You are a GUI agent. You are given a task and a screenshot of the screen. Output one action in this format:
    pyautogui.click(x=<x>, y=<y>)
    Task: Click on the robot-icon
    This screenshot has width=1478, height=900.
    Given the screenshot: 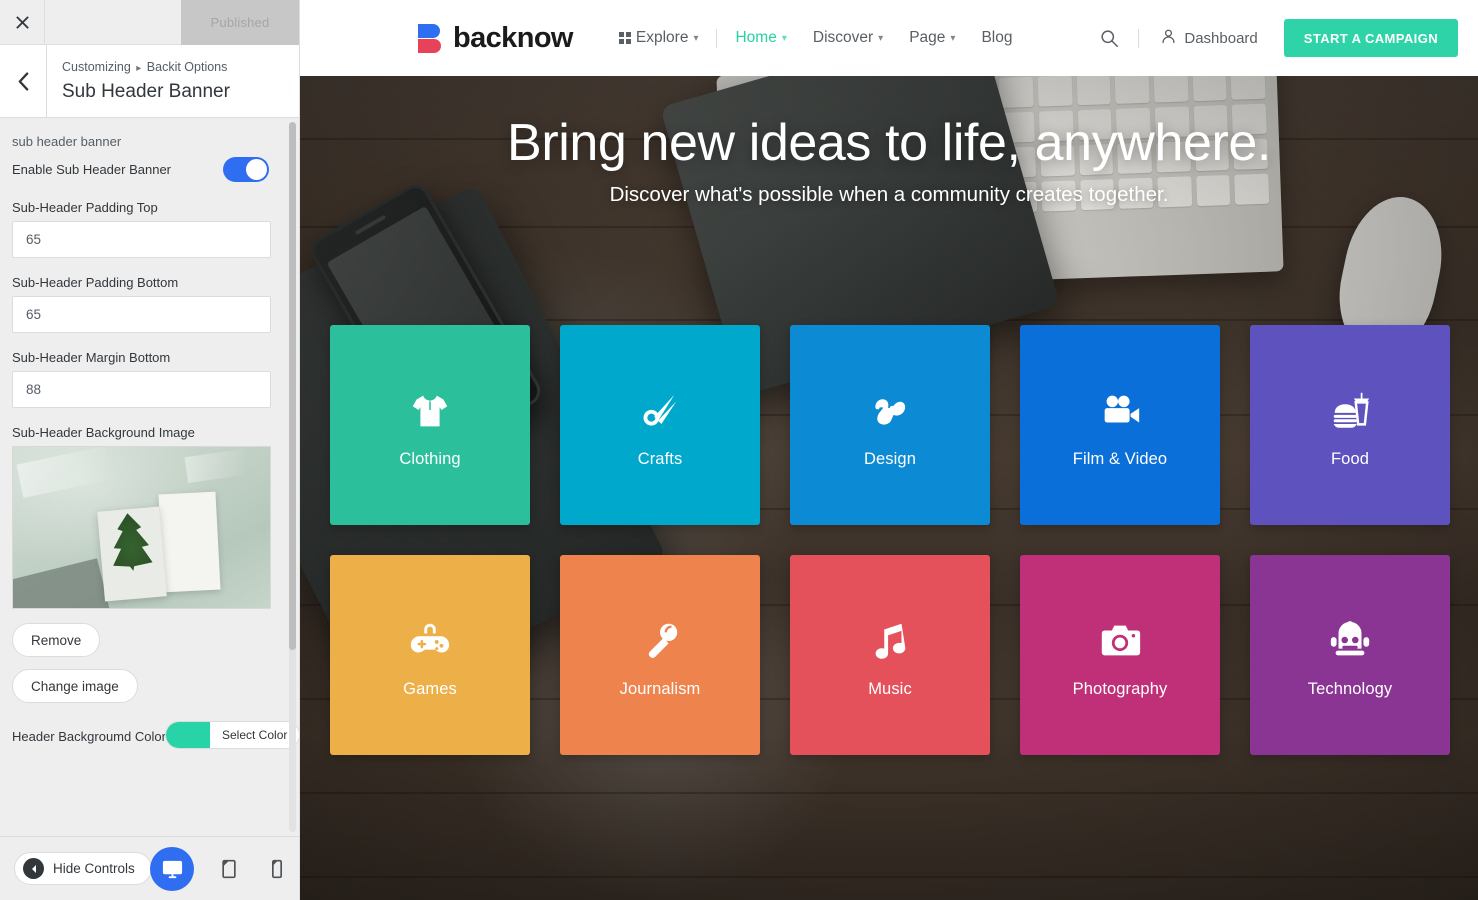 What is the action you would take?
    pyautogui.click(x=1350, y=638)
    